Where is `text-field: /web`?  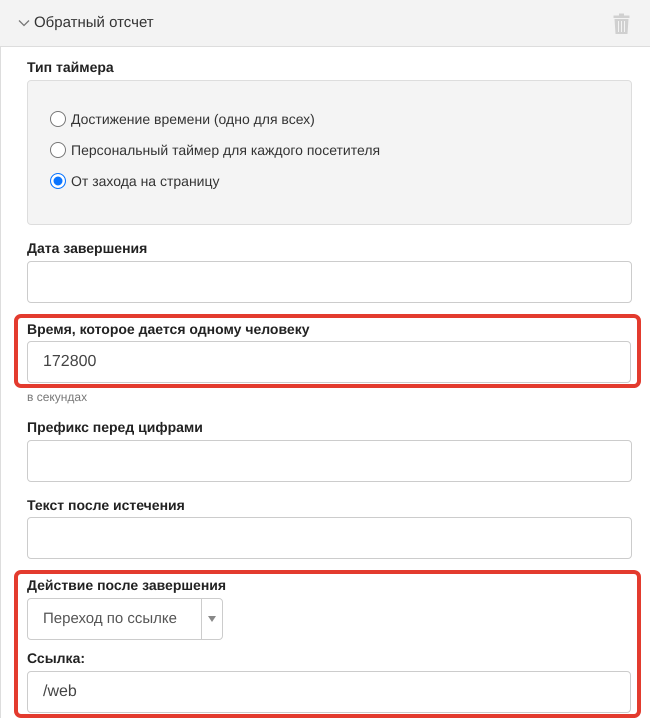
text-field: /web is located at coordinates (329, 691).